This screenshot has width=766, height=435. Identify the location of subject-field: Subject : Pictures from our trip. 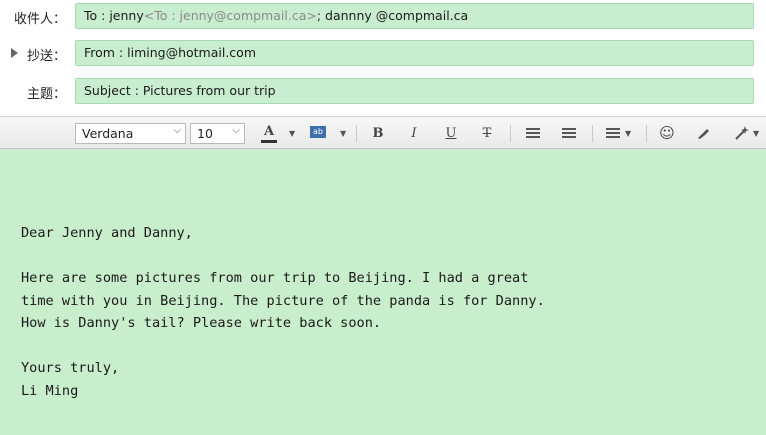
(414, 91).